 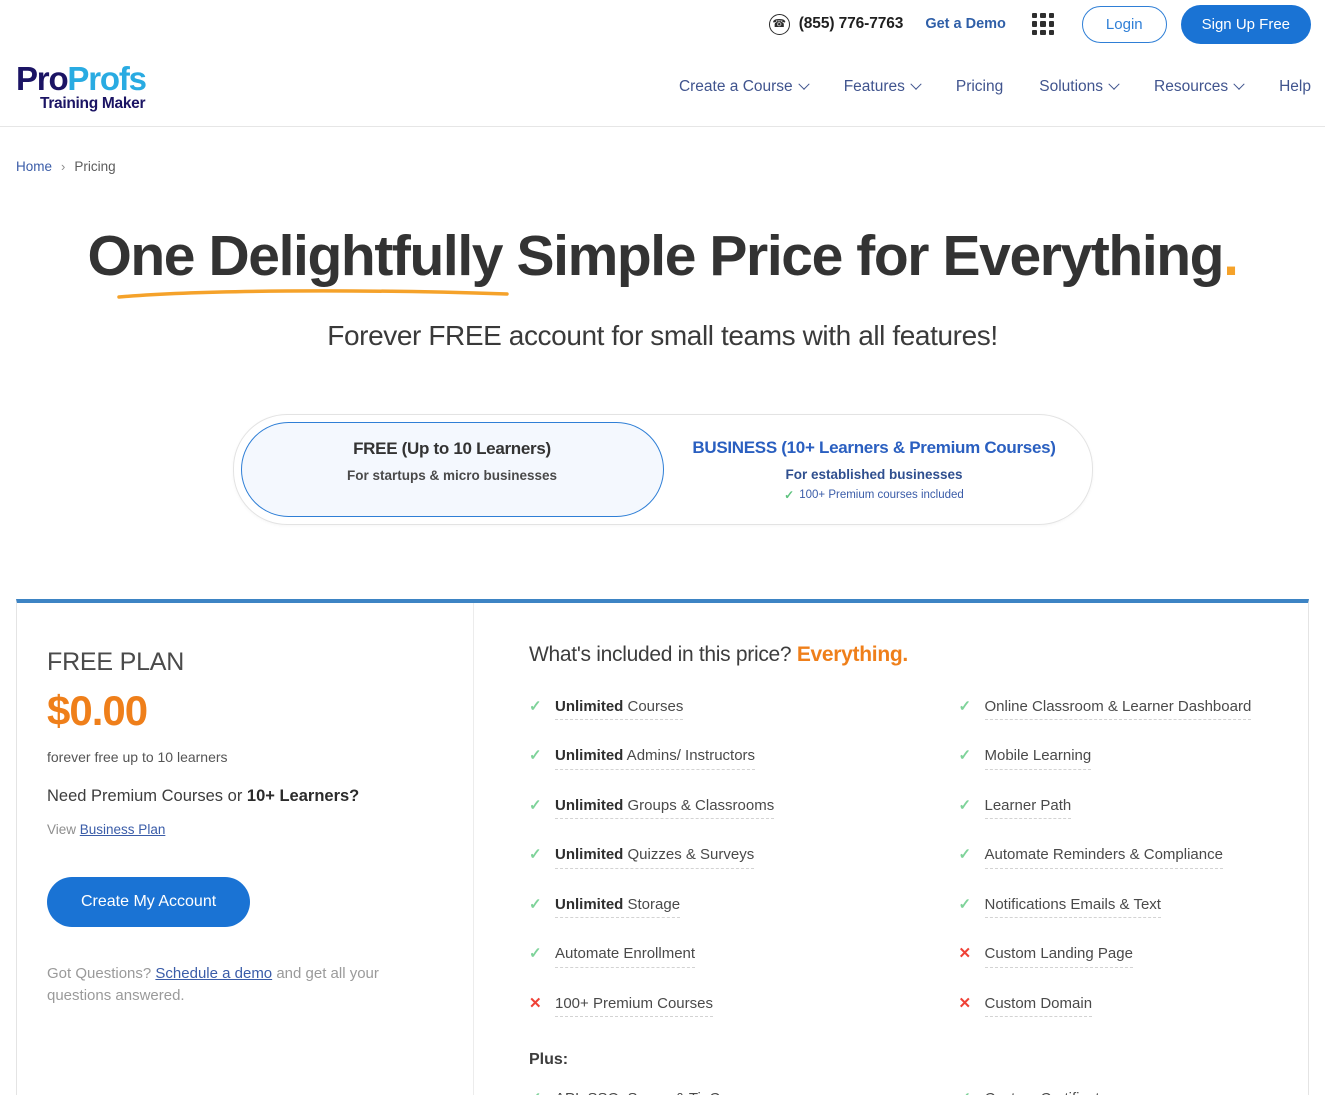 What do you see at coordinates (95, 166) in the screenshot?
I see `breadcrumb-current: Pricing` at bounding box center [95, 166].